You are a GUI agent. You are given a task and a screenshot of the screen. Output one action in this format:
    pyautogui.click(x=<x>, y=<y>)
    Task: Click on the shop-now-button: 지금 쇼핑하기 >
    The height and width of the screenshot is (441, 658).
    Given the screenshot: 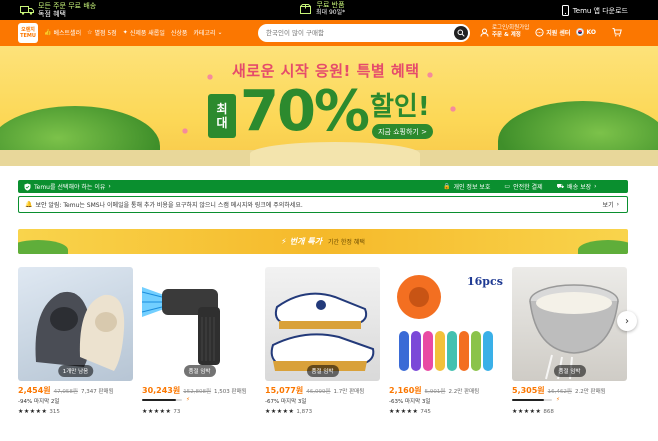 What is the action you would take?
    pyautogui.click(x=402, y=131)
    